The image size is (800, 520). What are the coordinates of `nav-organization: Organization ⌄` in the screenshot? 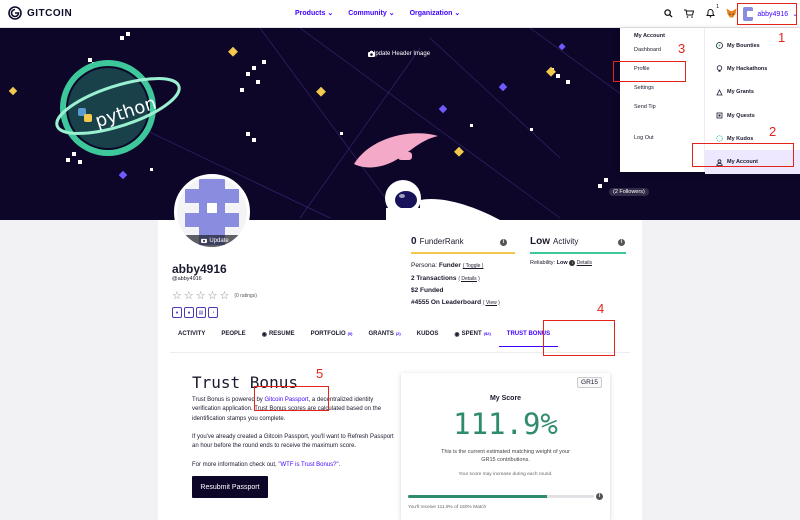 It's located at (435, 13).